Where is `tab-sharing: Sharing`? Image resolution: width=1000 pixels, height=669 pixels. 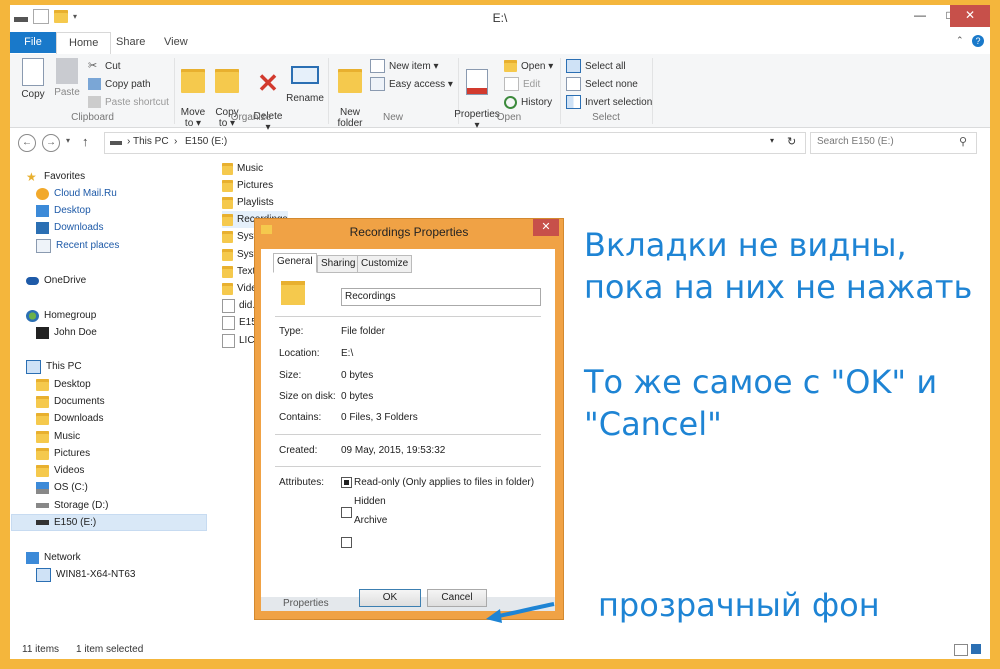
tab-sharing: Sharing is located at coordinates (338, 264).